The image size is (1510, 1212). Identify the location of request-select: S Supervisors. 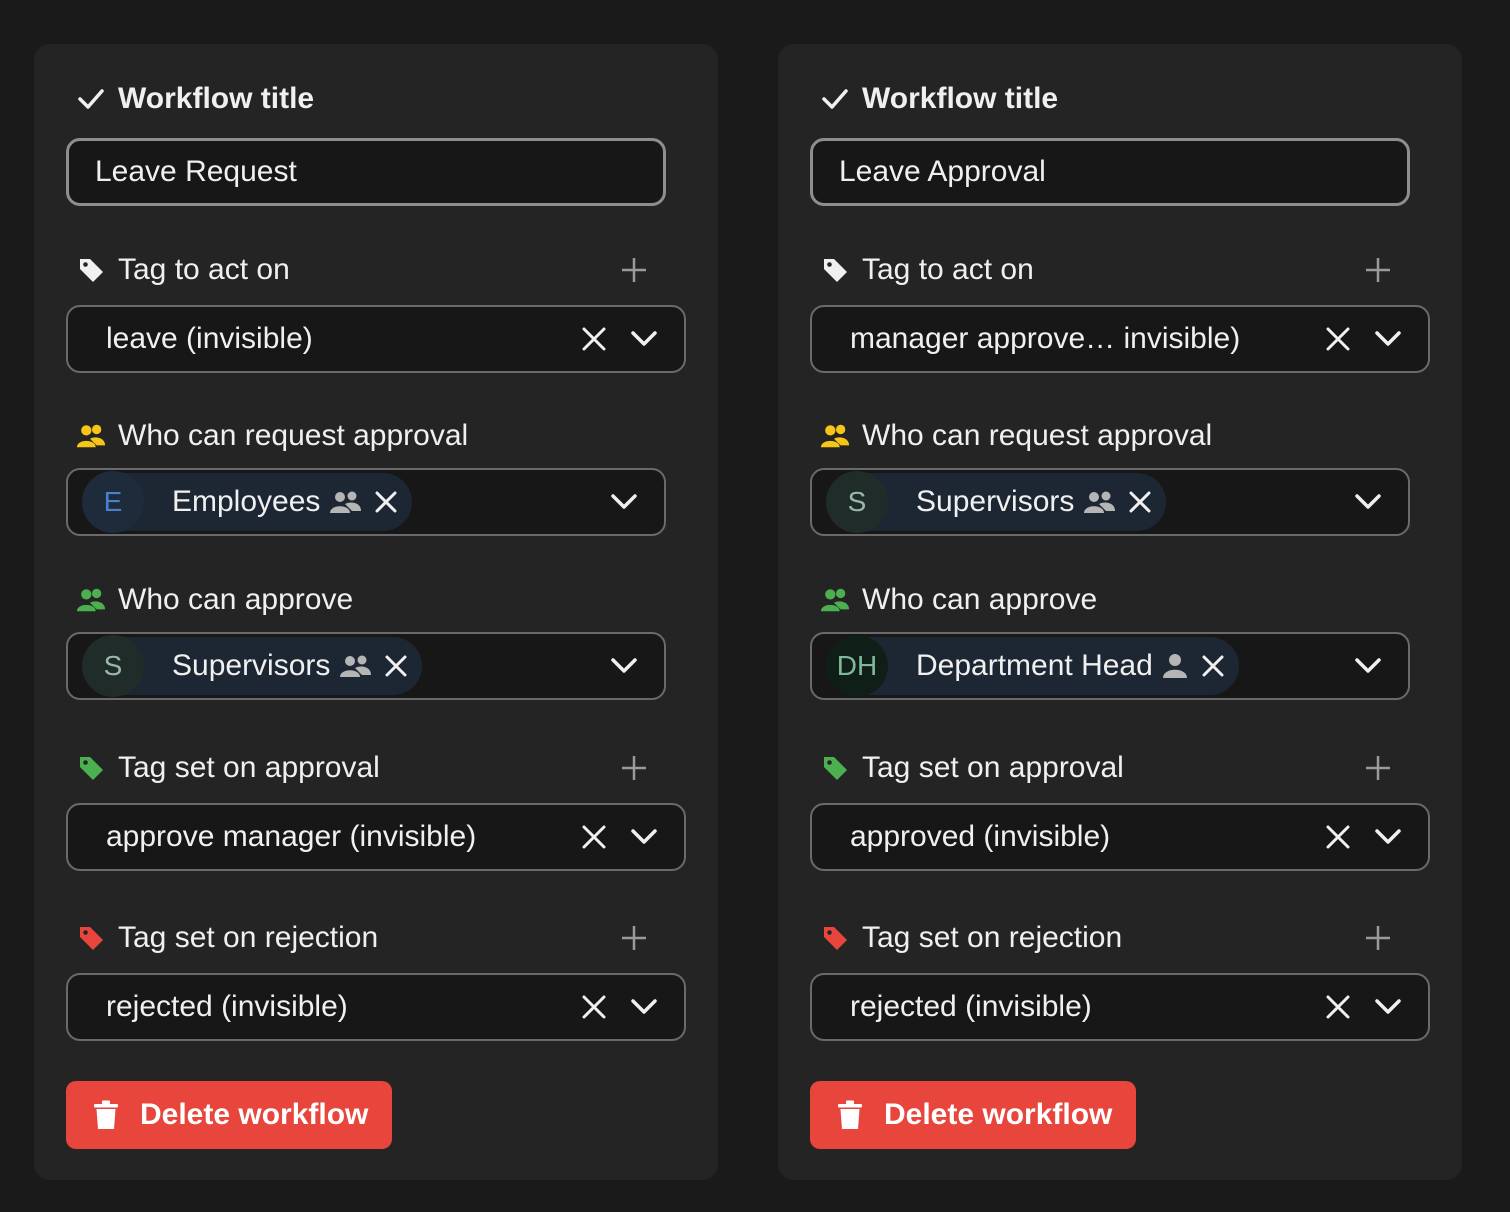
(1110, 502).